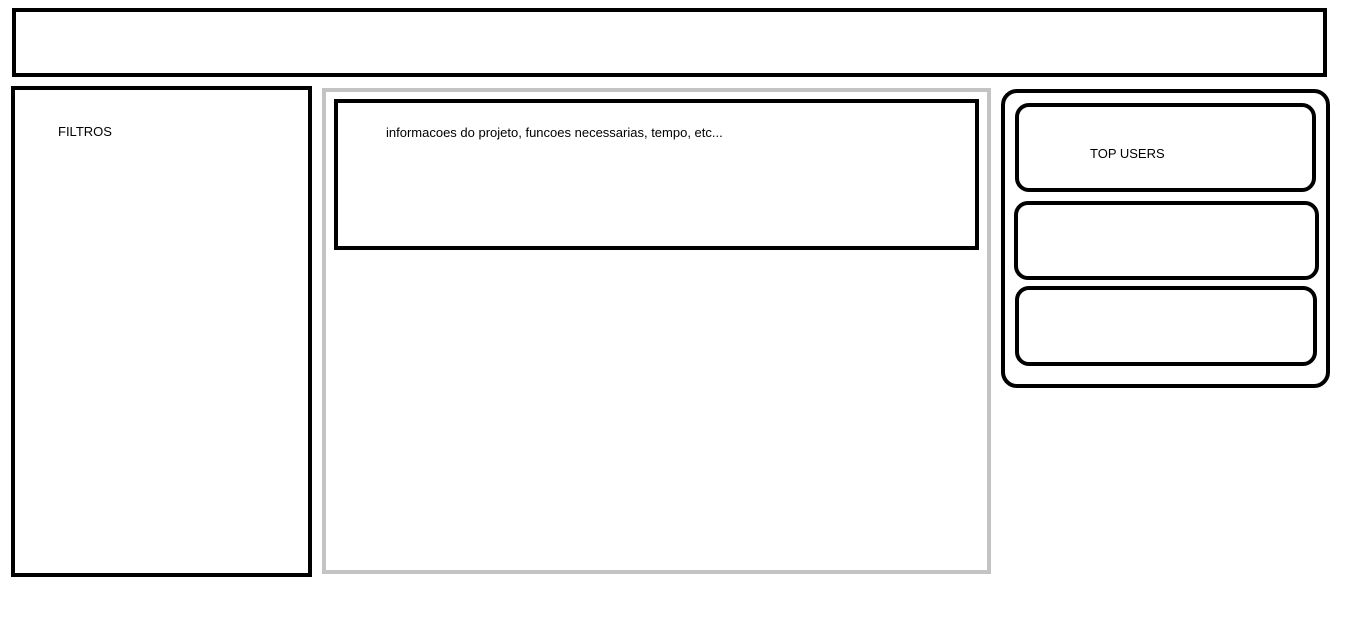 The image size is (1360, 620). I want to click on top-users-label: TOP USERS, so click(1127, 153).